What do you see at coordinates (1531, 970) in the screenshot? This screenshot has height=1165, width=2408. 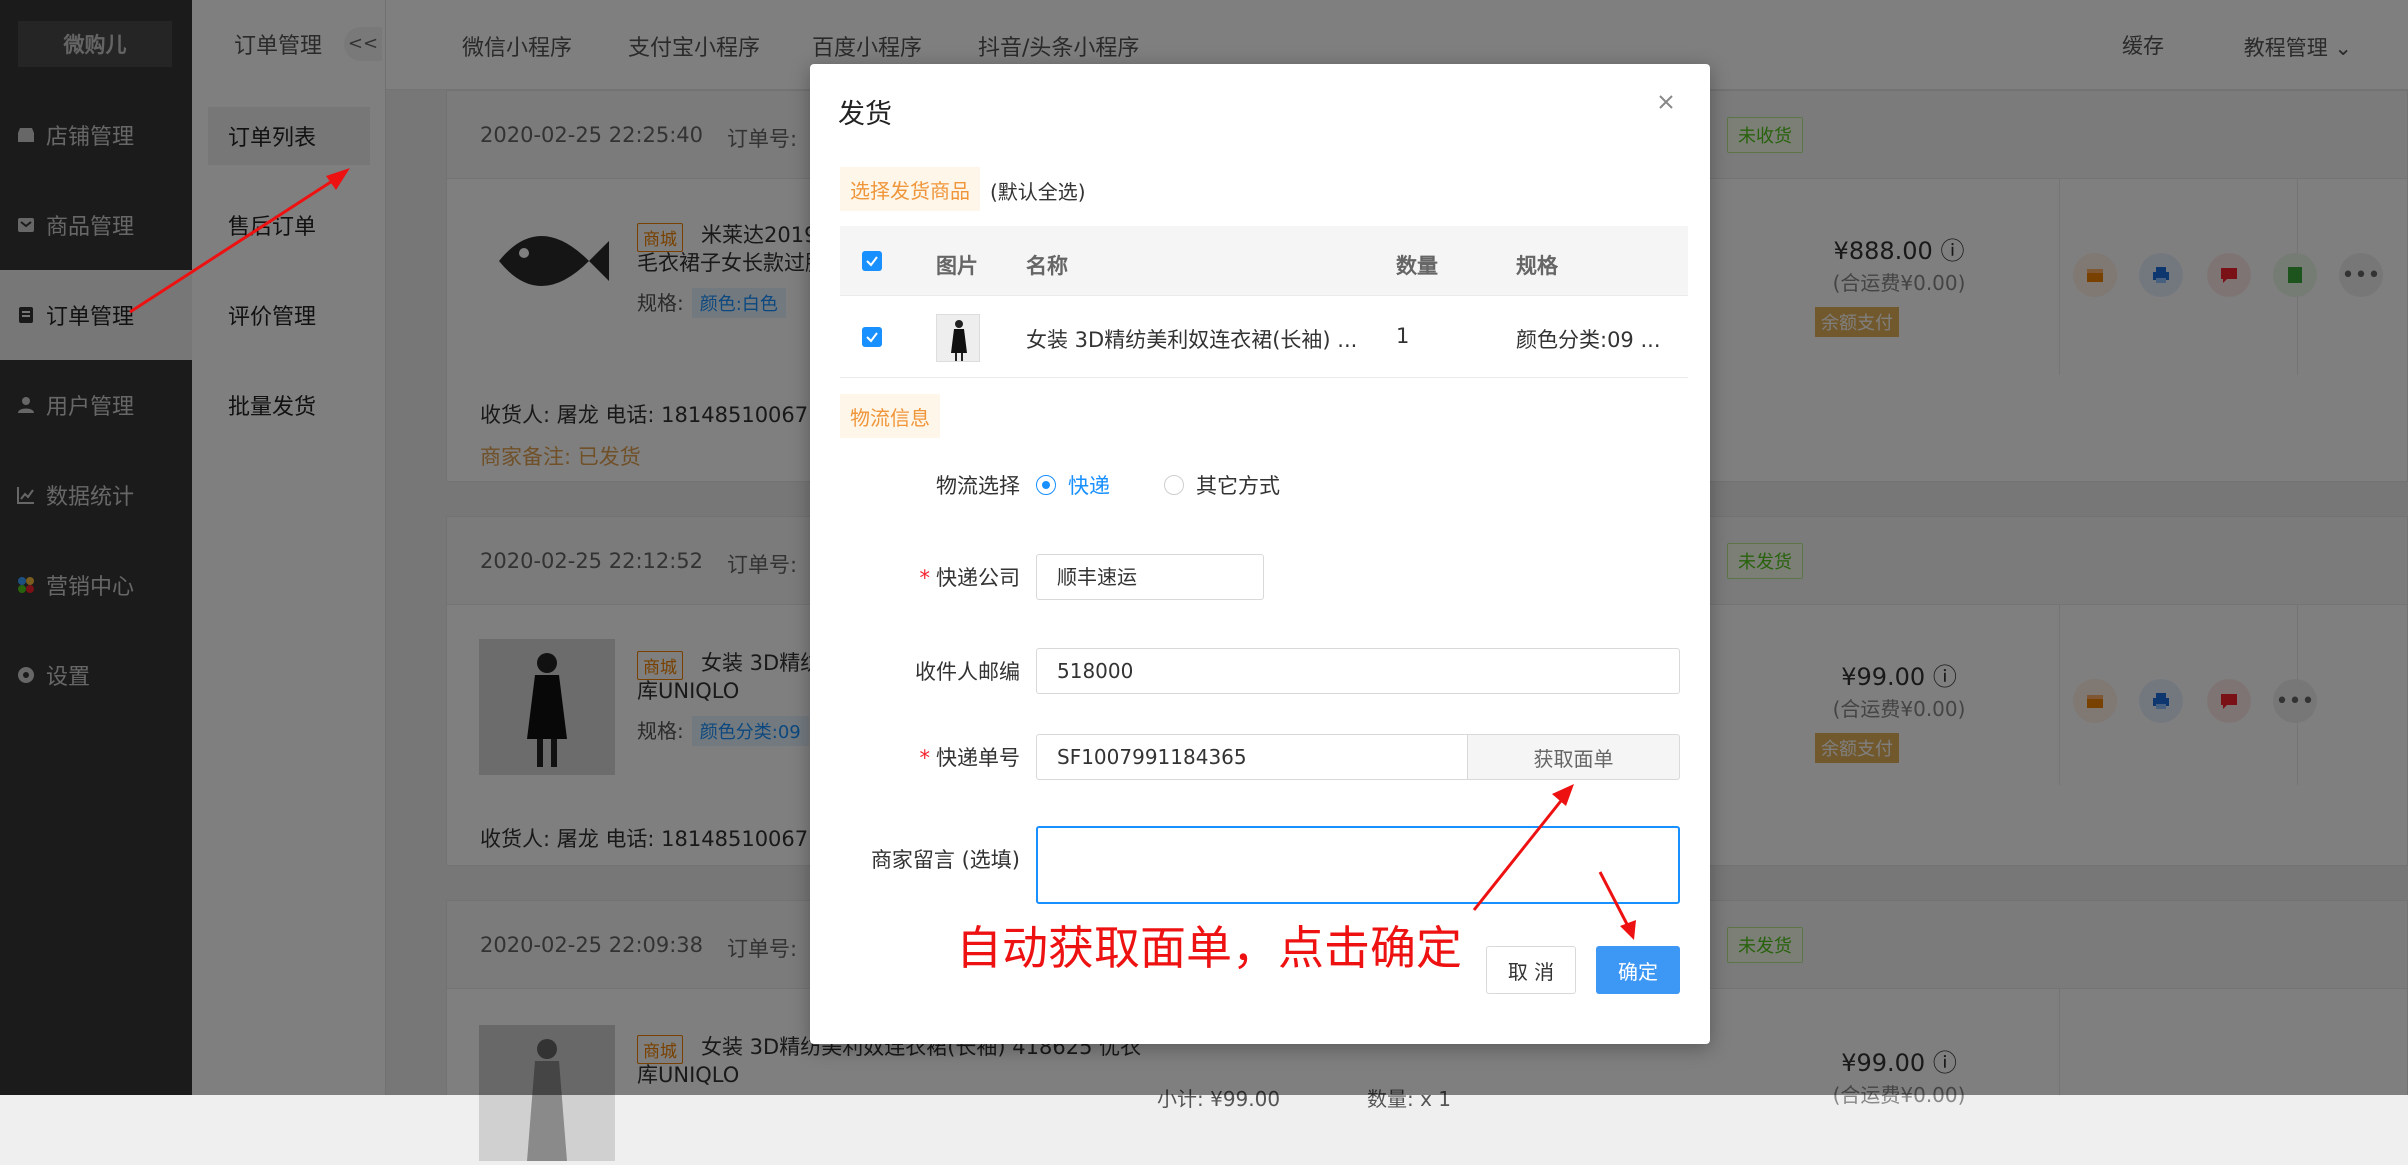 I see `cancel-button: 取 消` at bounding box center [1531, 970].